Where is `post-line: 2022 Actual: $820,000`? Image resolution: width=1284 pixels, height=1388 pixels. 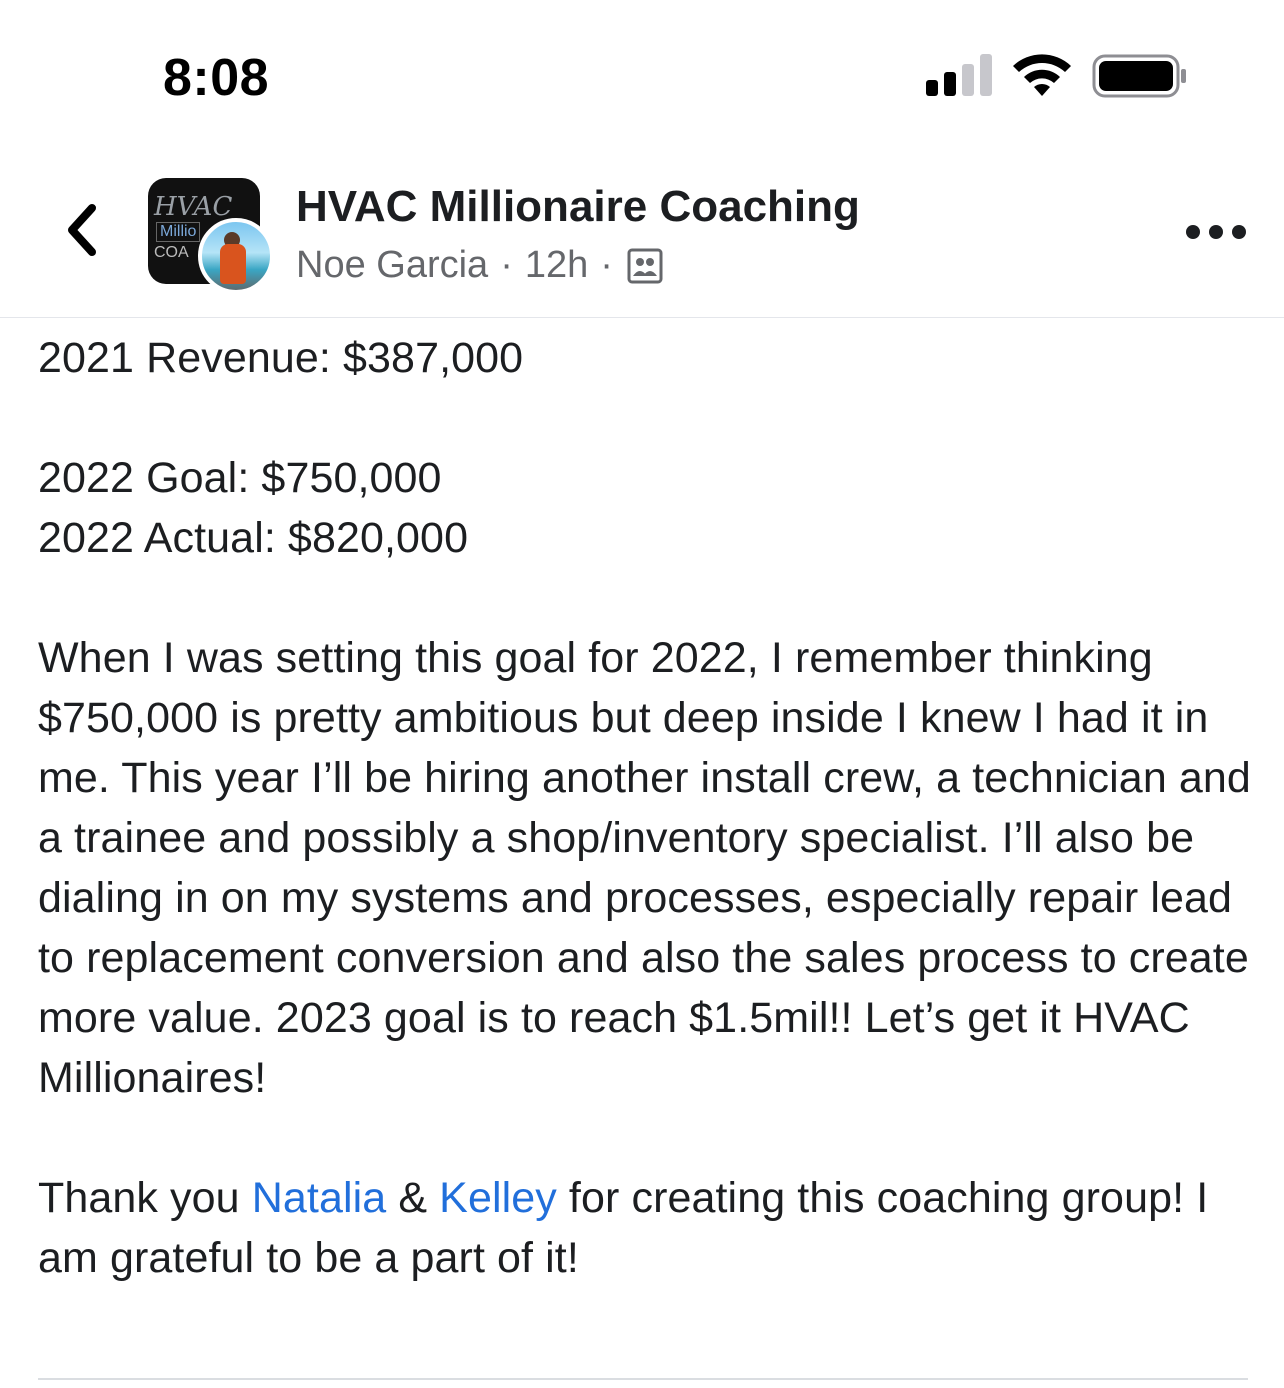
post-line: 2022 Actual: $820,000 is located at coordinates (253, 538).